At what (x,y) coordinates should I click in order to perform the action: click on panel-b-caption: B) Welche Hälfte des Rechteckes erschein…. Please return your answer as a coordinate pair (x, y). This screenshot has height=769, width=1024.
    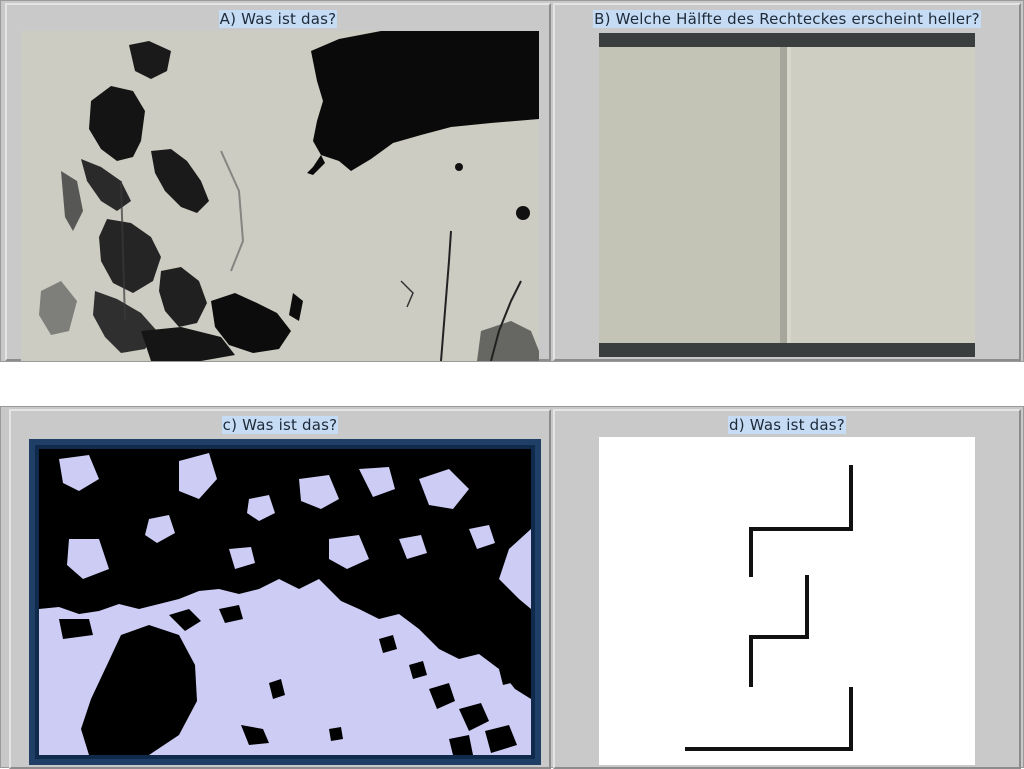
    Looking at the image, I should click on (787, 19).